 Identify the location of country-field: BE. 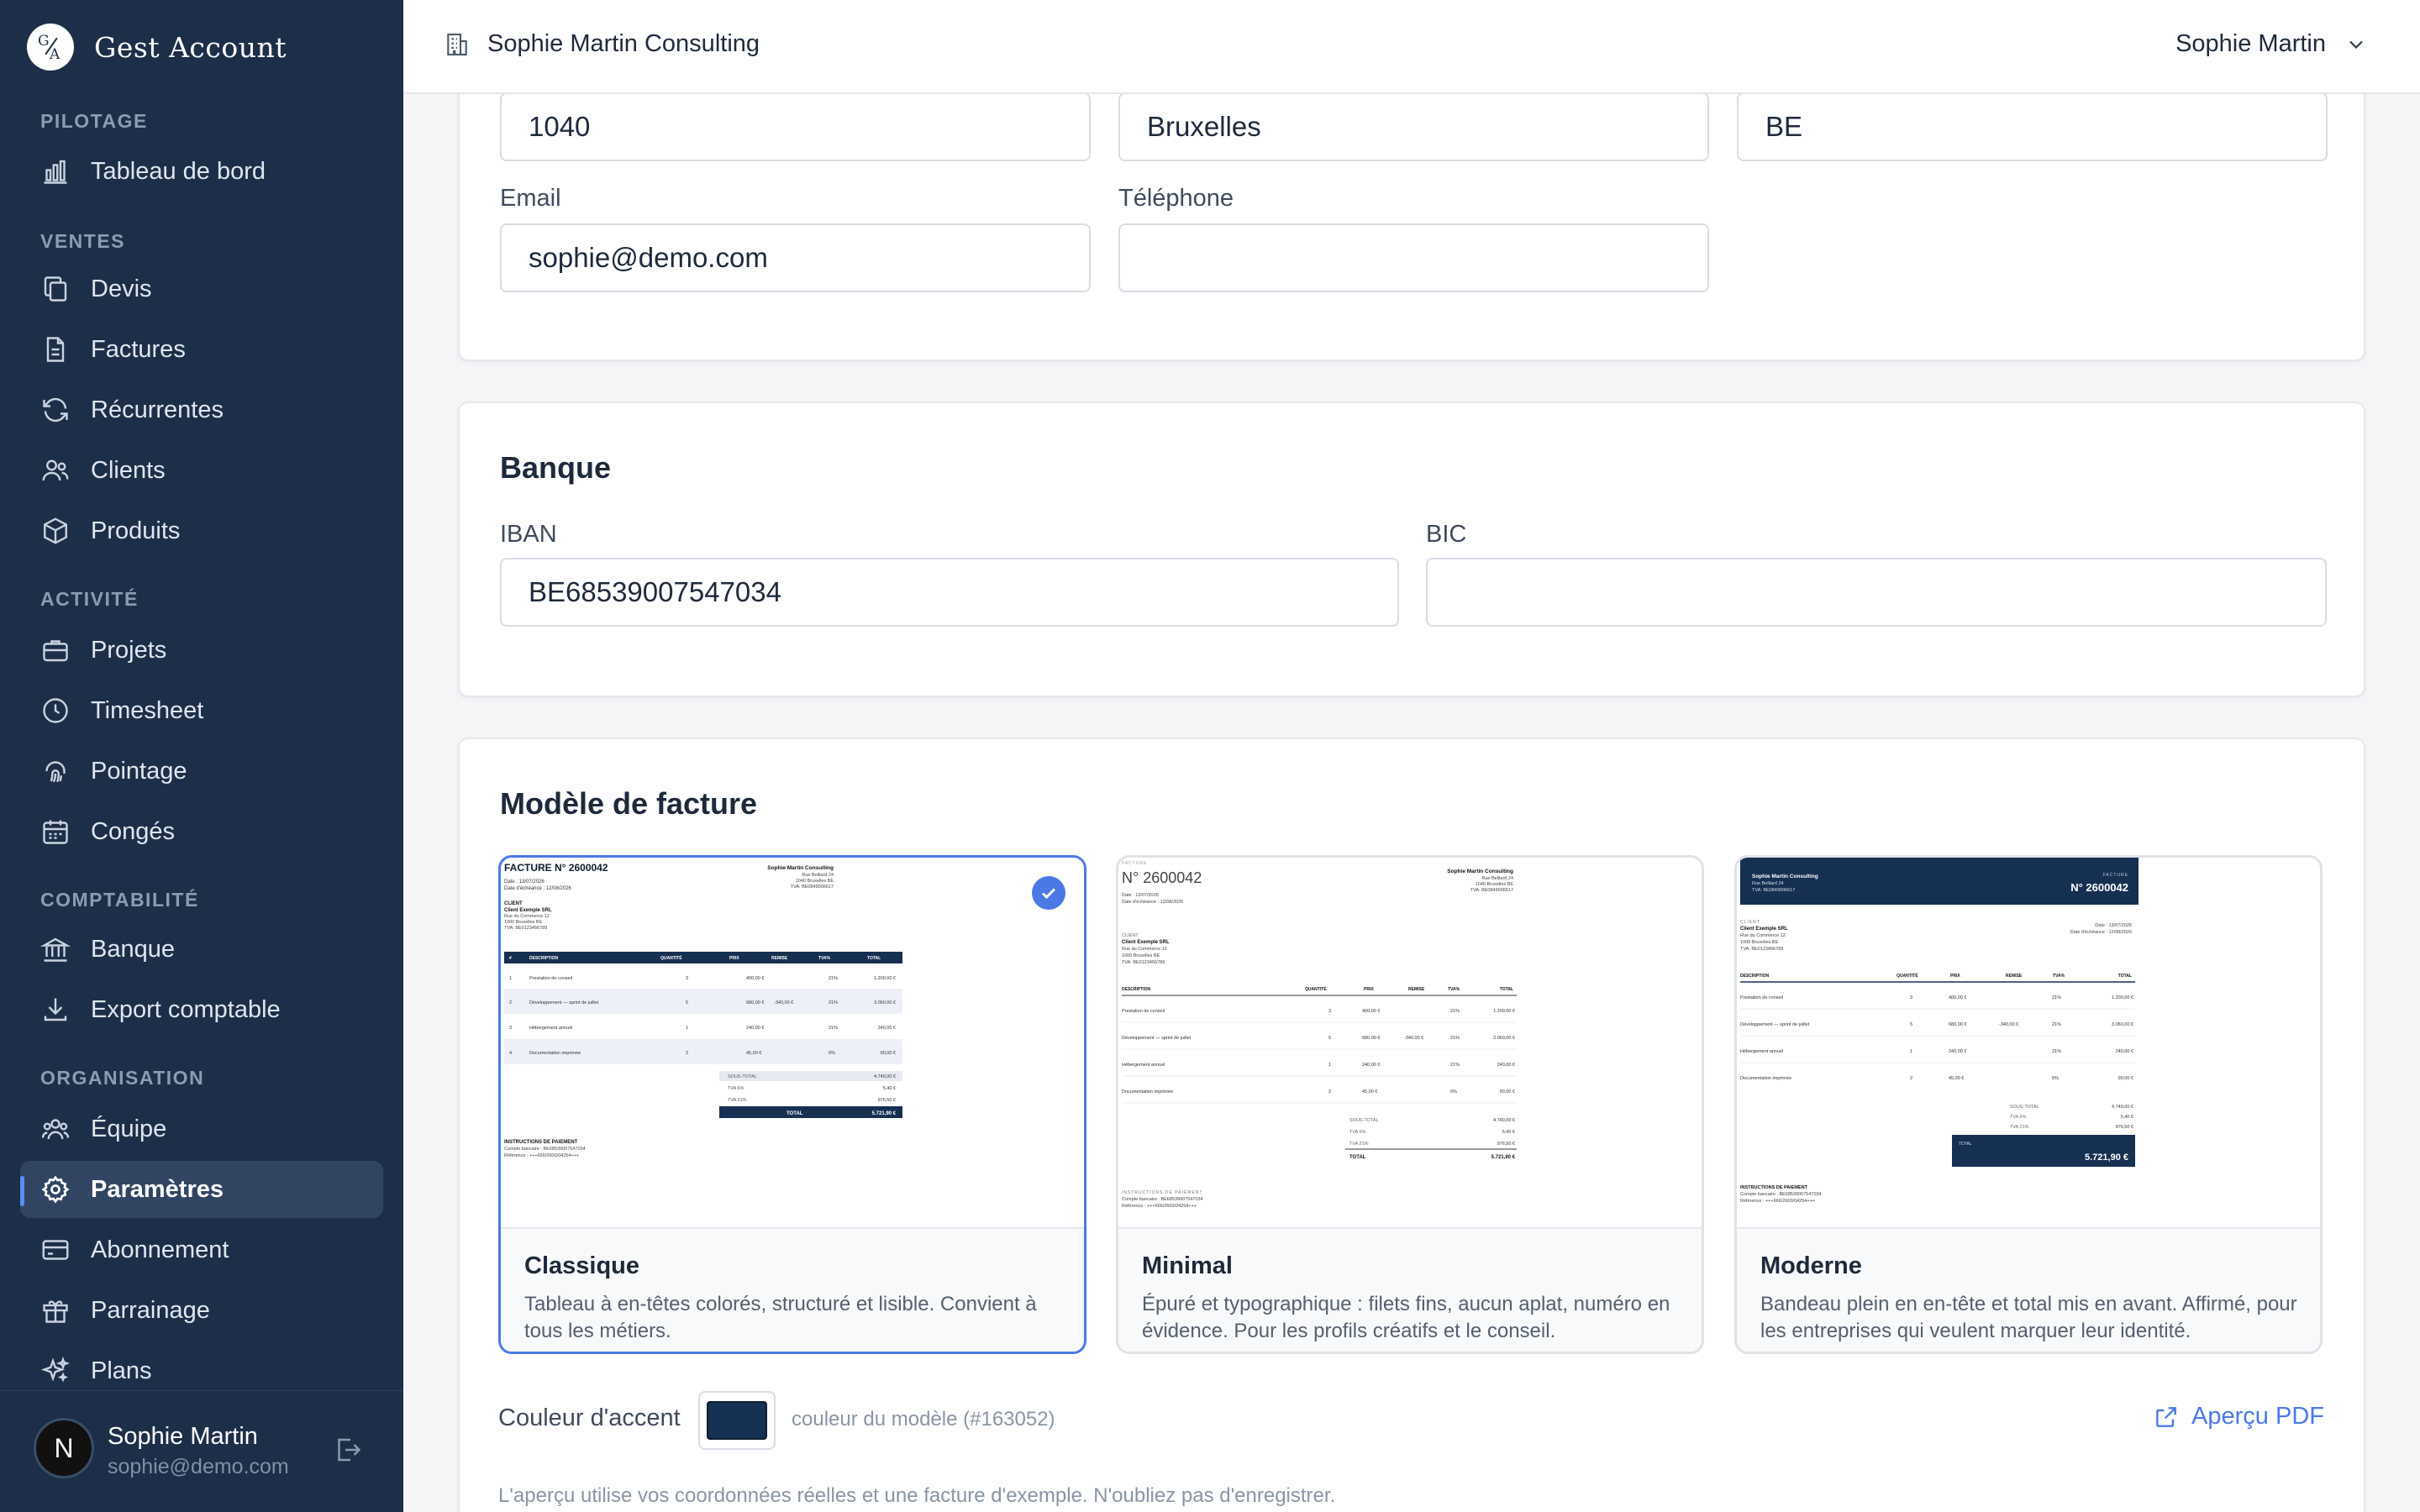
(2033, 126).